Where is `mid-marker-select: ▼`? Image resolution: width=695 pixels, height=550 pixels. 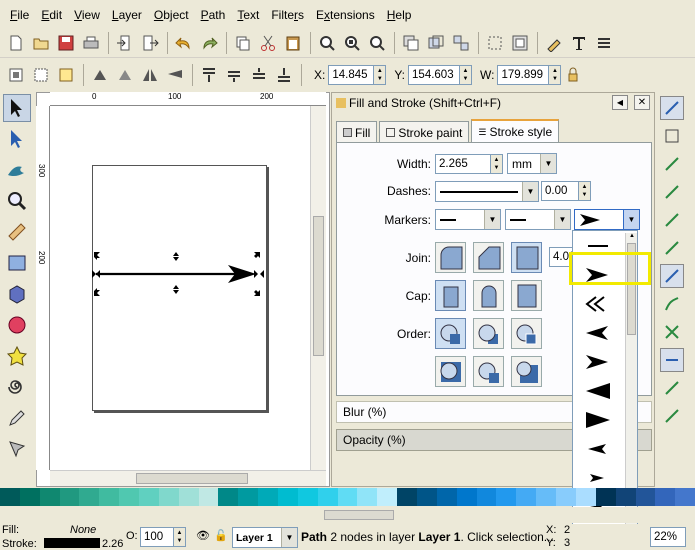
mid-marker-select: ▼ is located at coordinates (538, 219).